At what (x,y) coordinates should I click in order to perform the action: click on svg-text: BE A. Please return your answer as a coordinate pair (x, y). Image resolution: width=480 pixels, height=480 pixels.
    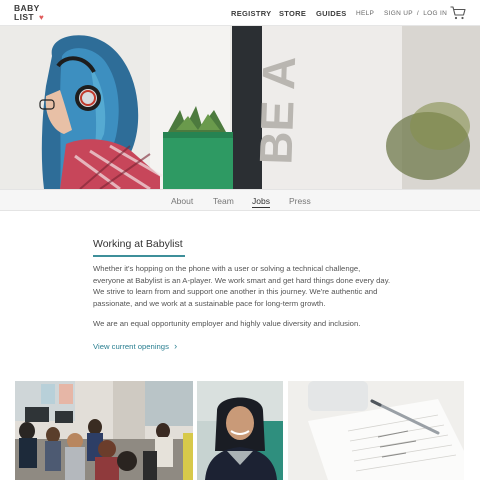
    Looking at the image, I should click on (277, 110).